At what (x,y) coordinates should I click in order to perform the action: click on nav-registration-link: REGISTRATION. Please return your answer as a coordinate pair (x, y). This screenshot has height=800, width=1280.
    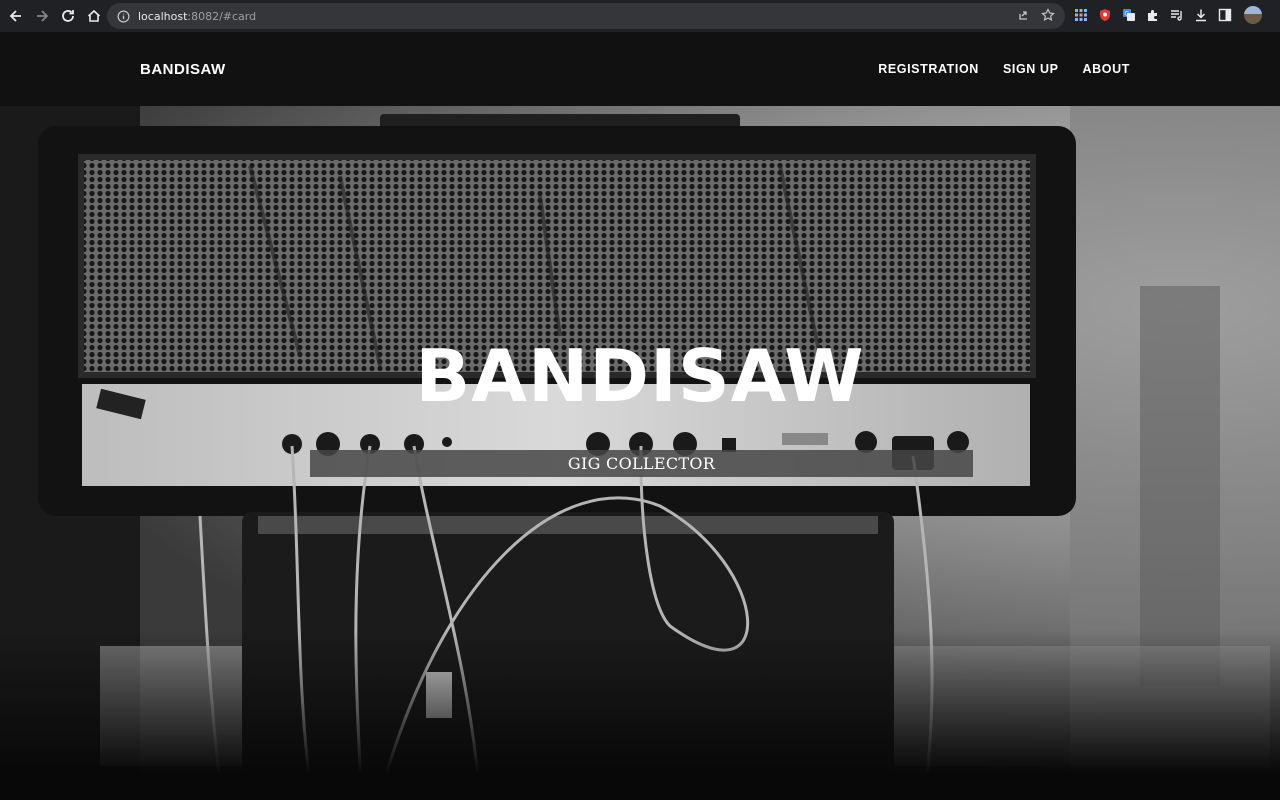
    Looking at the image, I should click on (928, 69).